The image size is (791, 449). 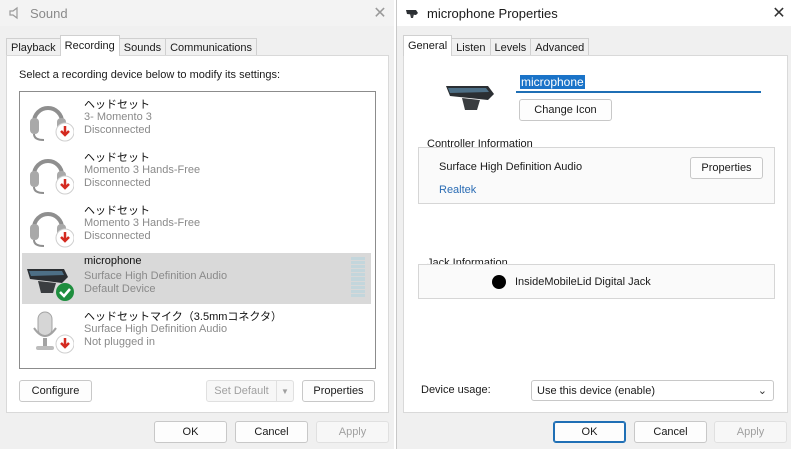 I want to click on device-status: Default Device, so click(x=120, y=289).